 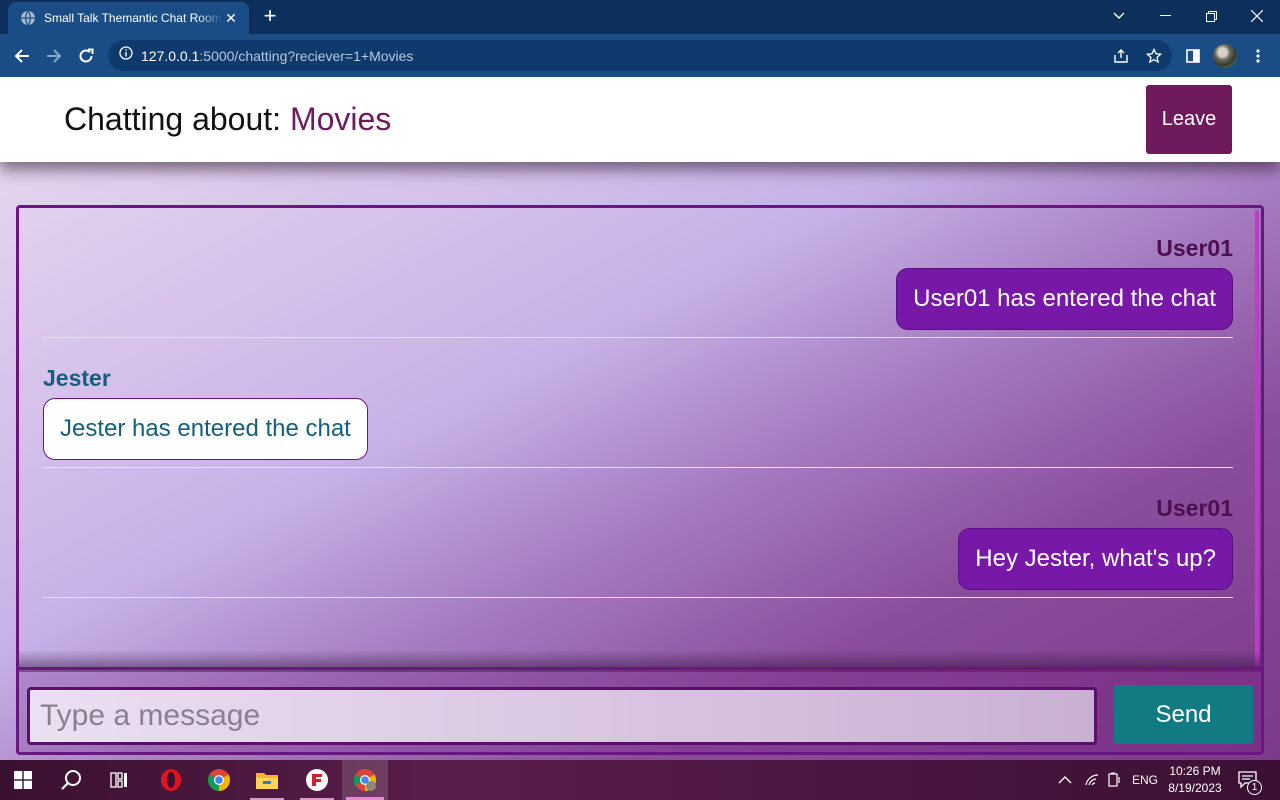 I want to click on url-path: :5000/chatting?reciever=1+Movies, so click(x=306, y=55).